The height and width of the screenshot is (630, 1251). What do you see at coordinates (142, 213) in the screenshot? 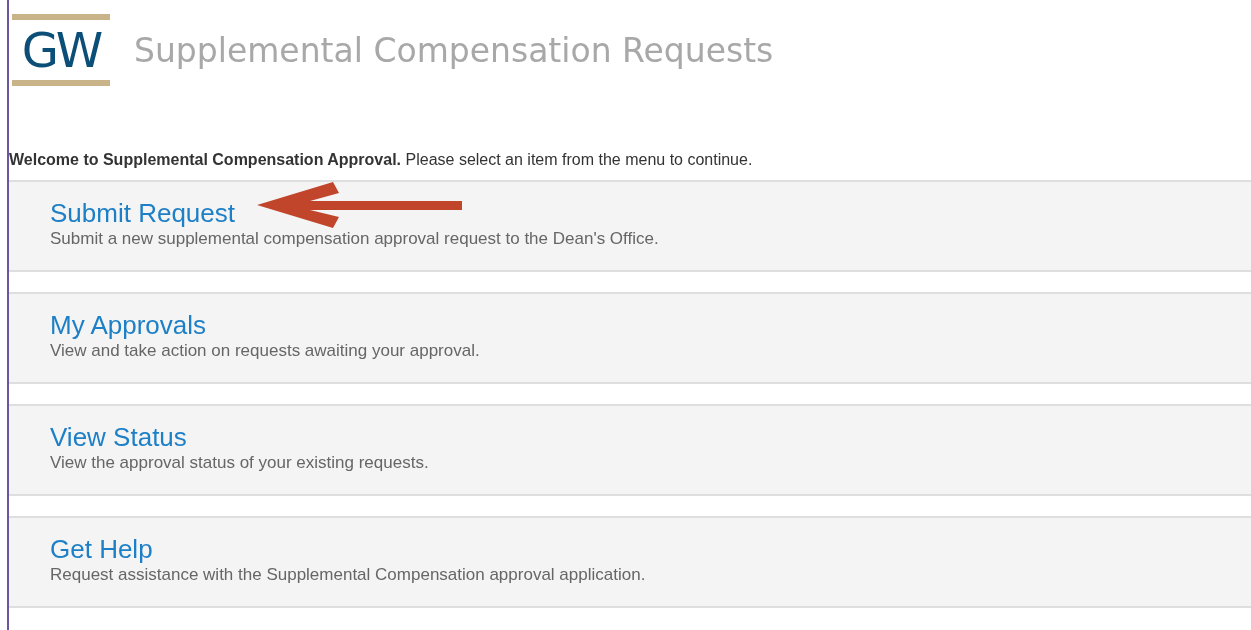
I see `menu-link: Submit Request` at bounding box center [142, 213].